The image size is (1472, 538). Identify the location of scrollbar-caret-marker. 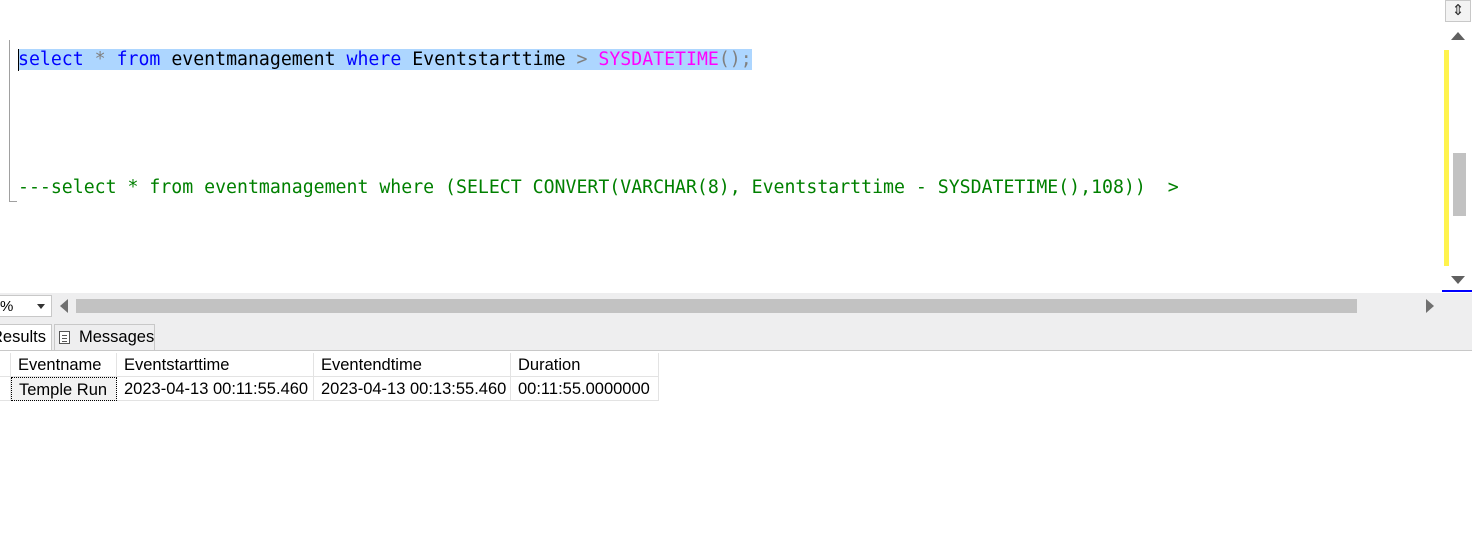
(1457, 291).